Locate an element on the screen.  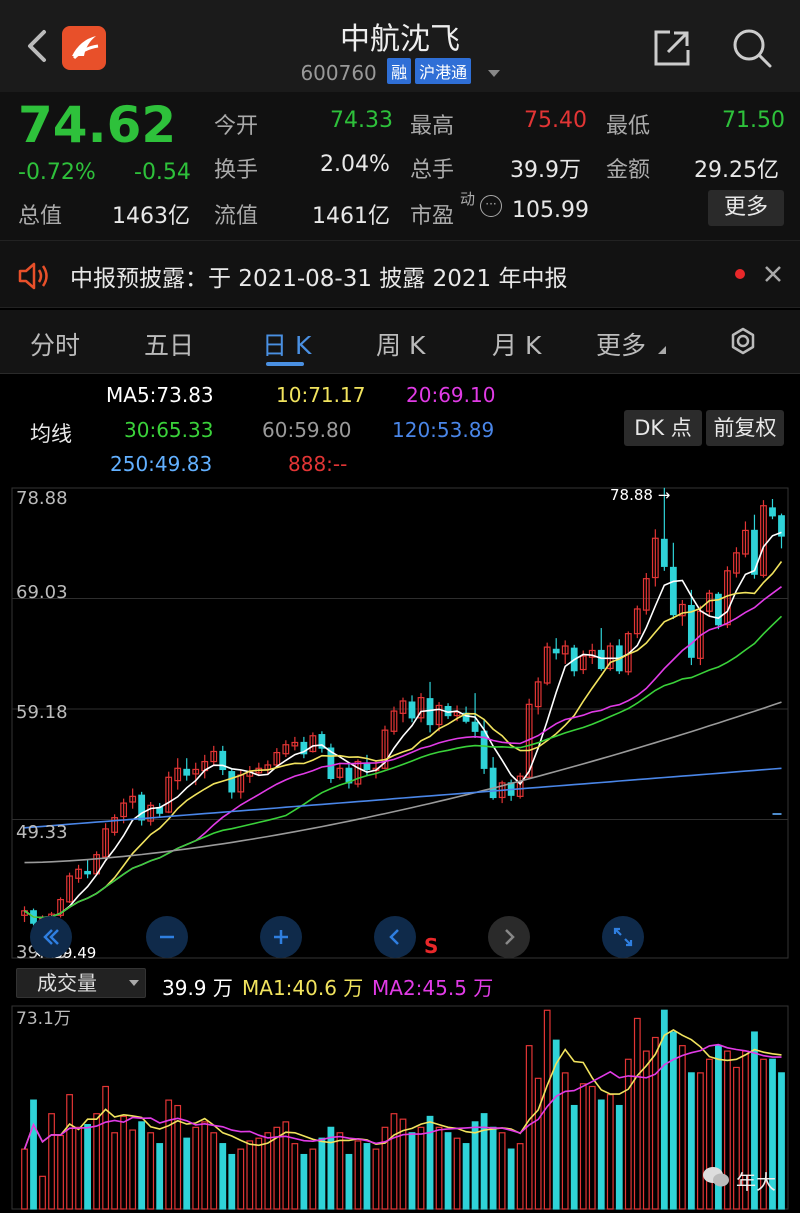
turnover-value: 2.04% is located at coordinates (355, 164).